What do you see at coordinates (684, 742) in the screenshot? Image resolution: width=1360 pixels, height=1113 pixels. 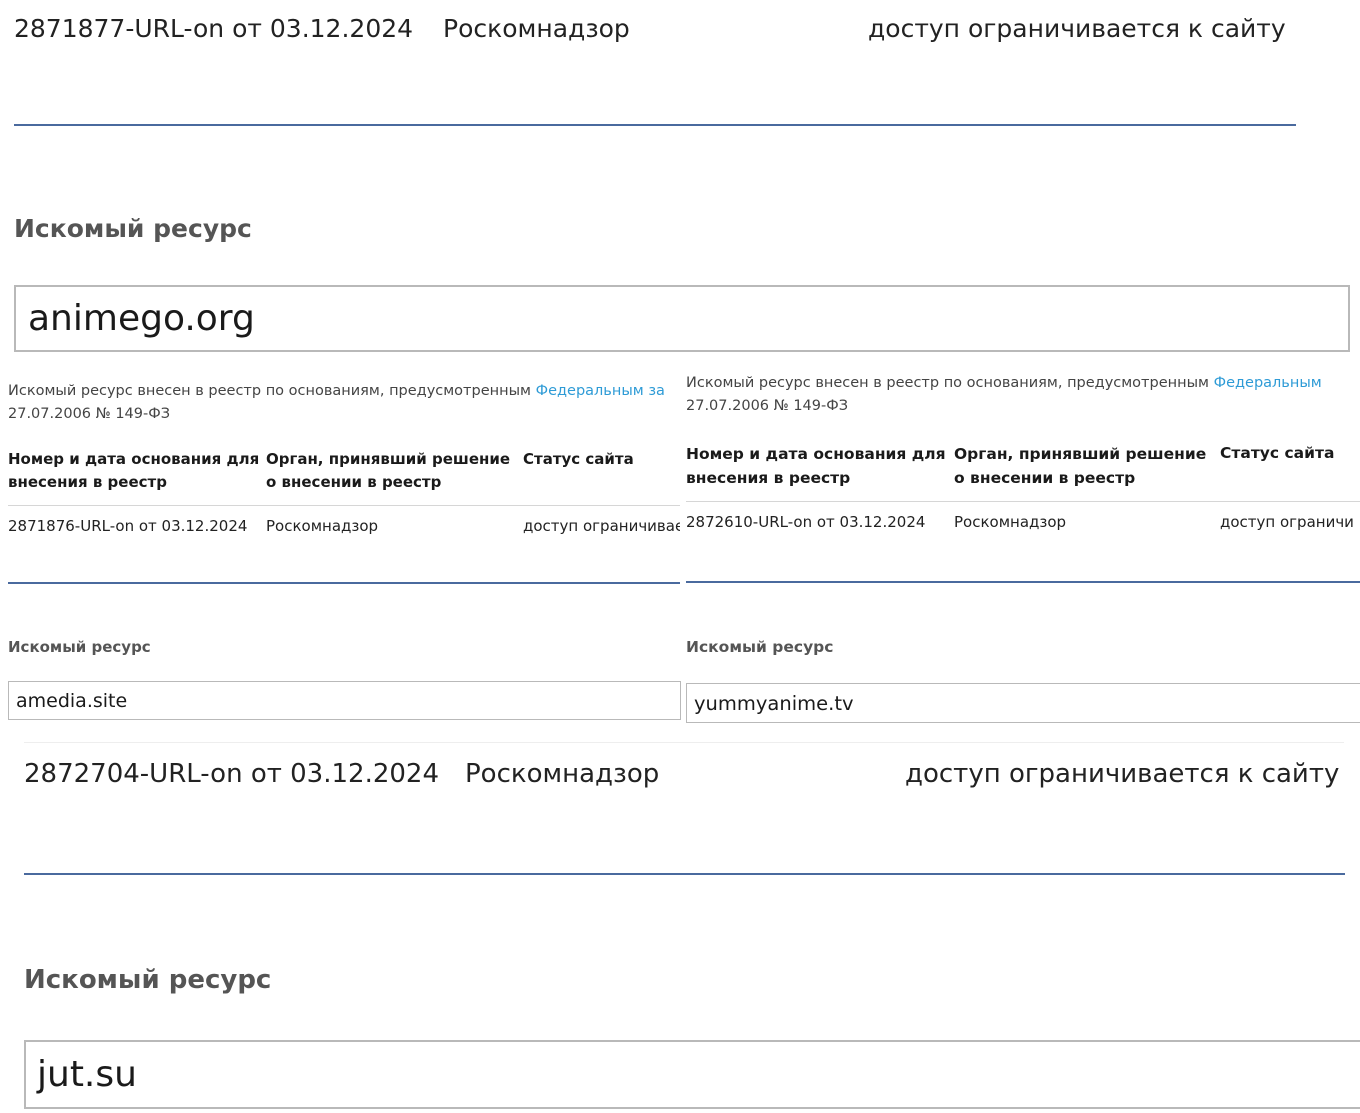 I see `block-top-edge` at bounding box center [684, 742].